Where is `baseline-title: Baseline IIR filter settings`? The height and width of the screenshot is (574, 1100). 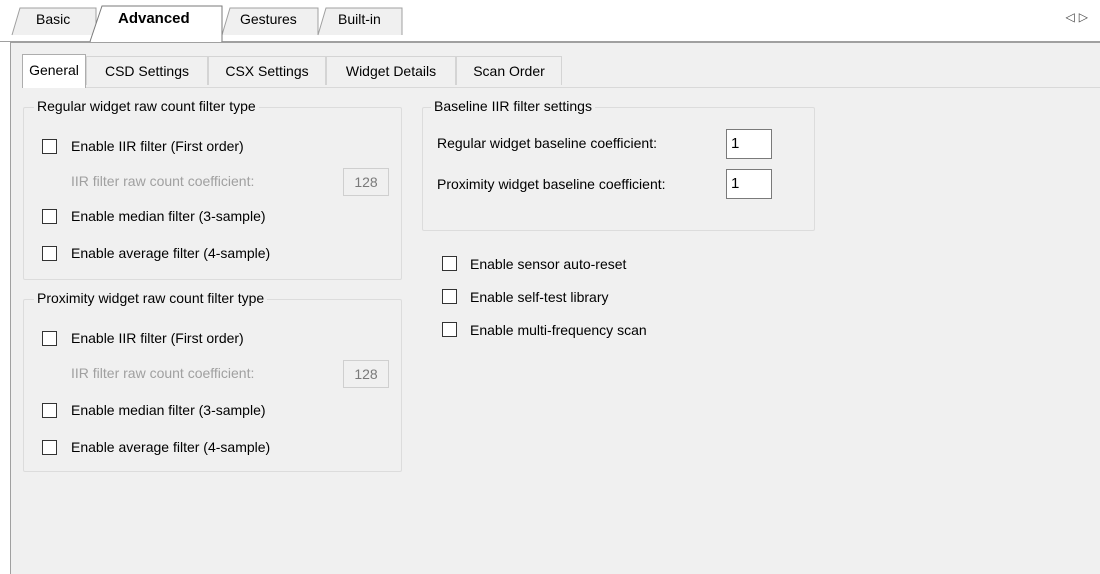 baseline-title: Baseline IIR filter settings is located at coordinates (513, 106).